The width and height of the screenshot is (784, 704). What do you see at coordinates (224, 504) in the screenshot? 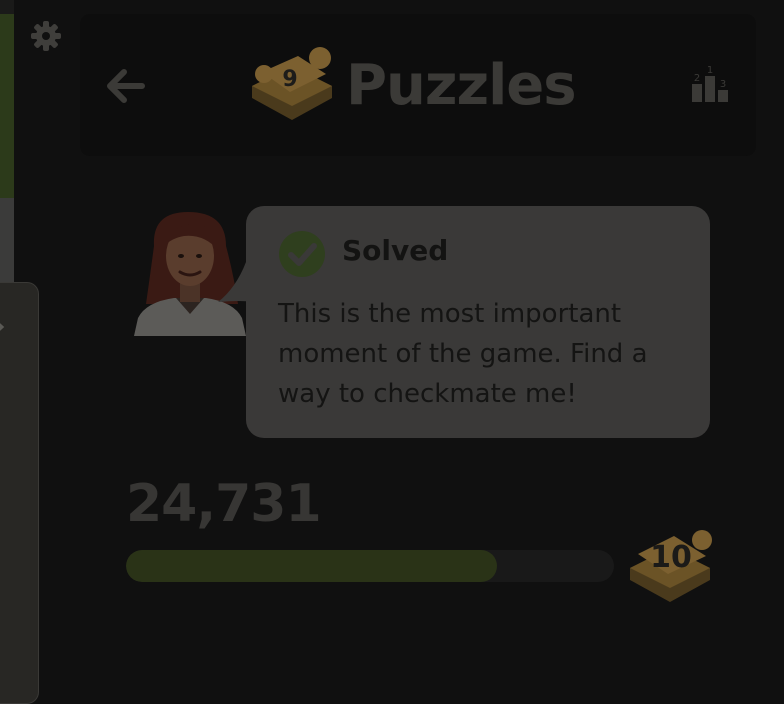
I see `puzzle-rating: 24,731` at bounding box center [224, 504].